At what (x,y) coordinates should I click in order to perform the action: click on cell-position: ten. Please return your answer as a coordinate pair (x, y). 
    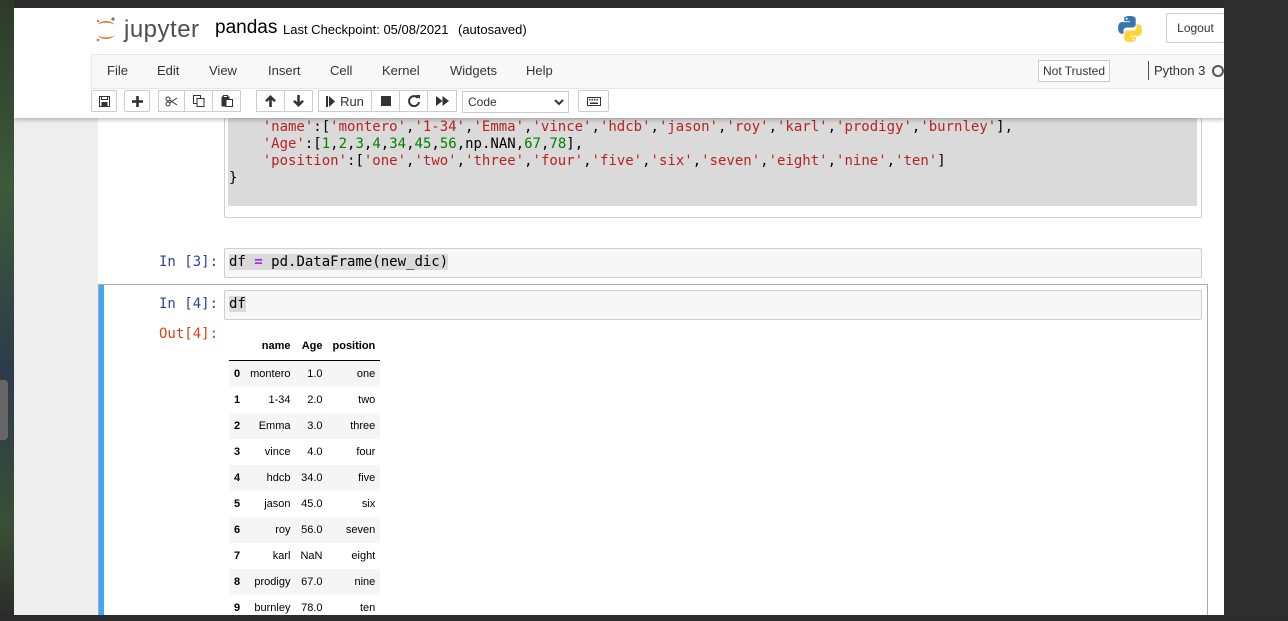
    Looking at the image, I should click on (367, 608).